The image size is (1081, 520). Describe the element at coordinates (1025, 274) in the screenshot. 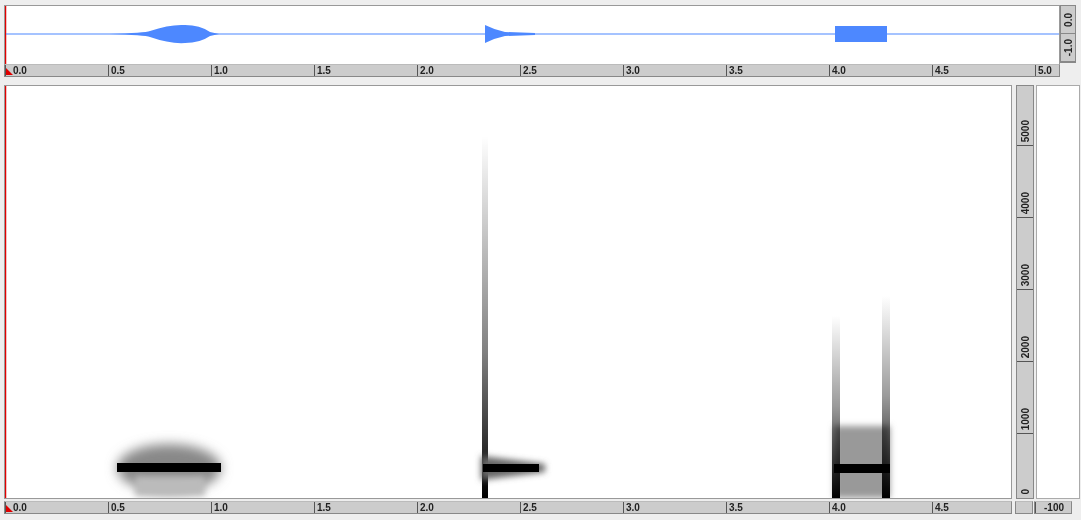

I see `frequency-tick-label: 3000` at that location.